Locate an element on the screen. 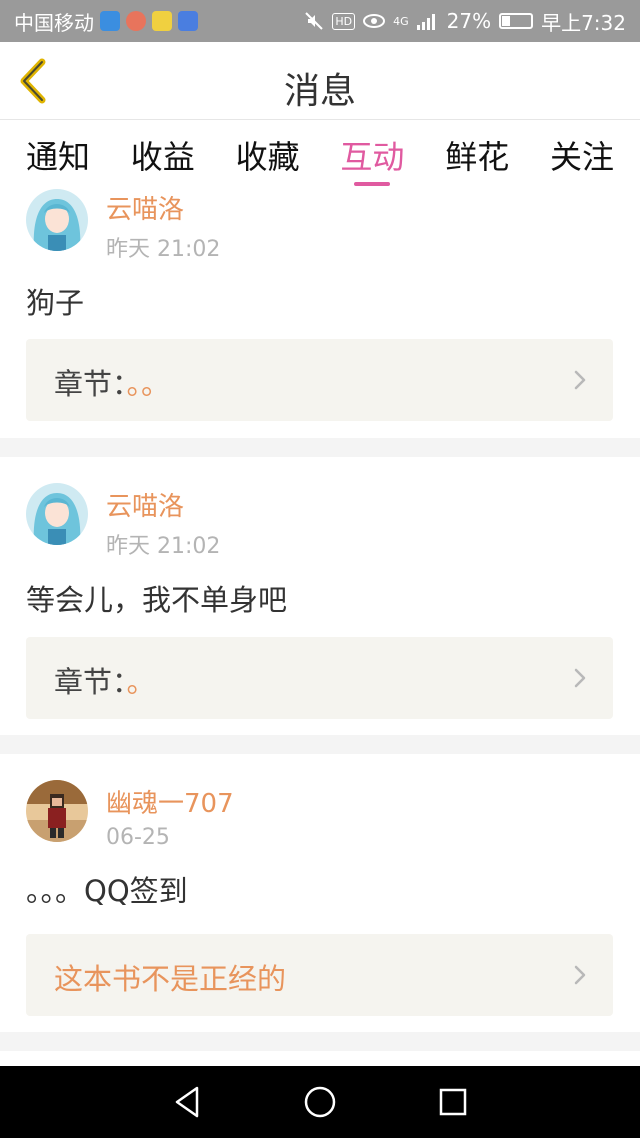 This screenshot has width=640, height=1138. network-type: 4G is located at coordinates (401, 21).